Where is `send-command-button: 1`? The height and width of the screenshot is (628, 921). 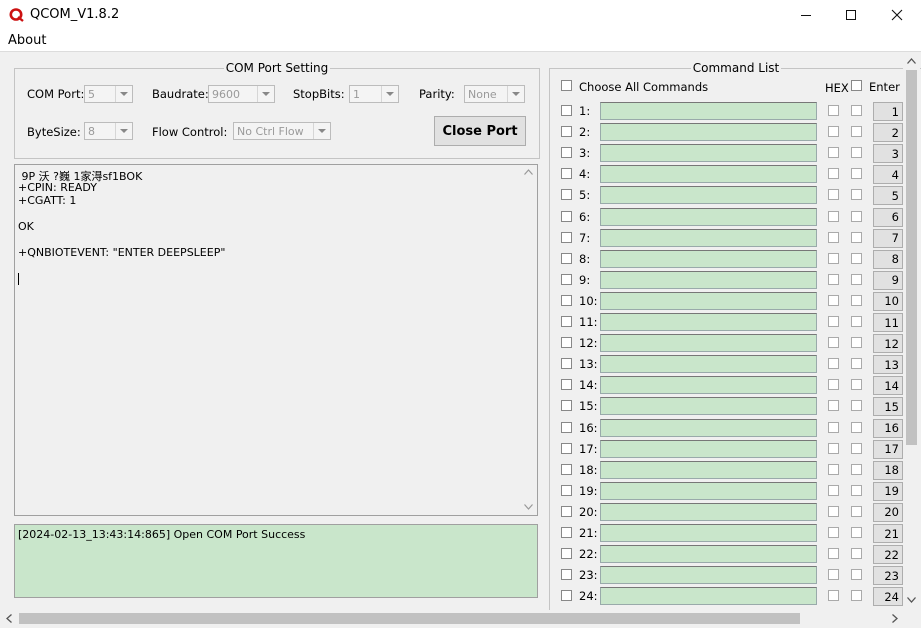 send-command-button: 1 is located at coordinates (888, 111).